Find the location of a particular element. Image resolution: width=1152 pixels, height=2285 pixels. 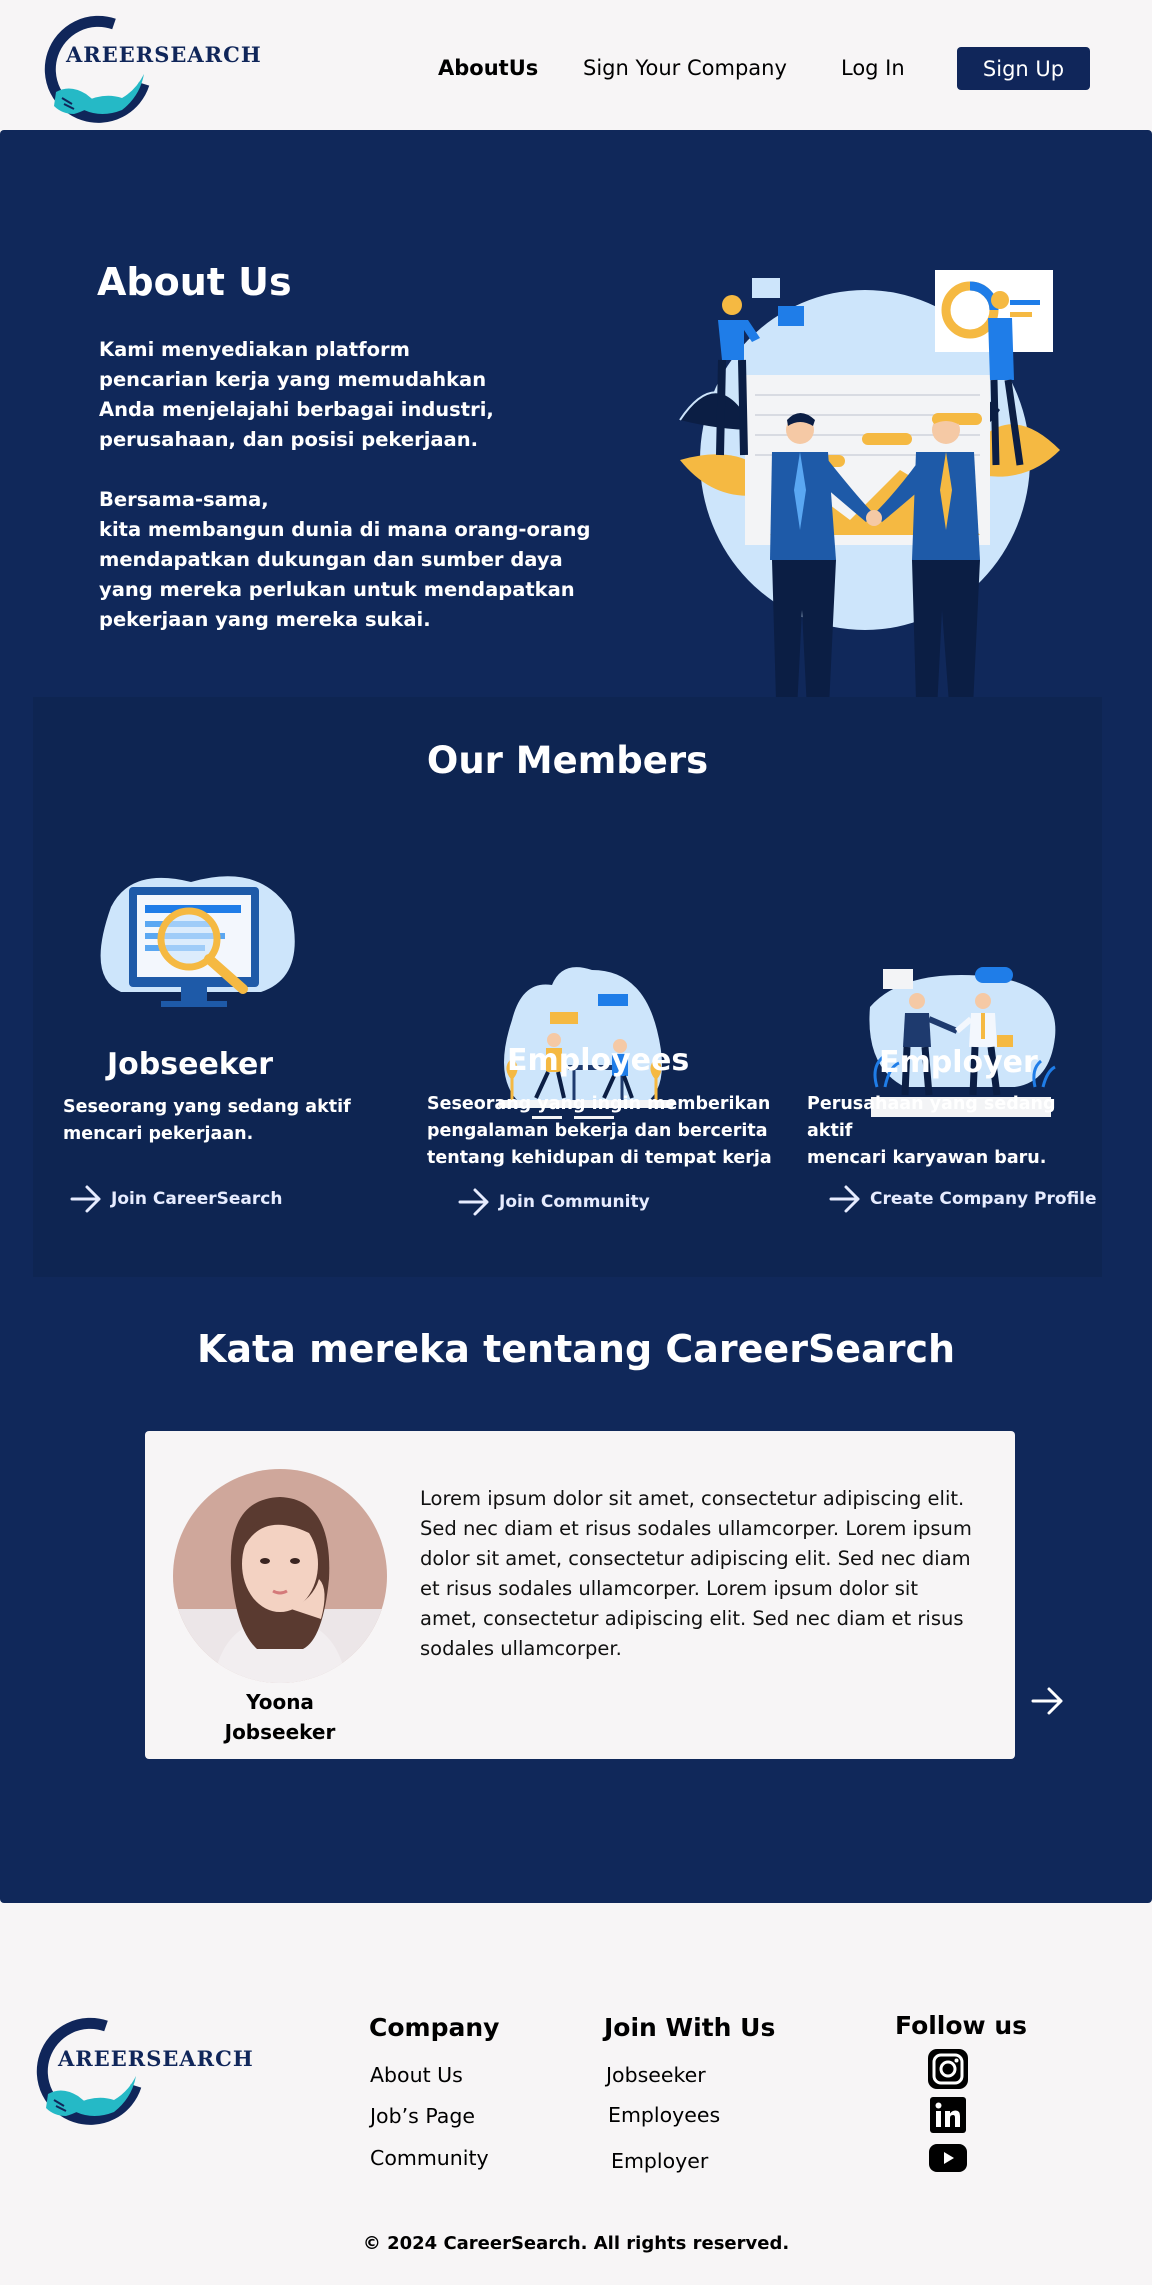

nav-log-in: Log In is located at coordinates (873, 68).